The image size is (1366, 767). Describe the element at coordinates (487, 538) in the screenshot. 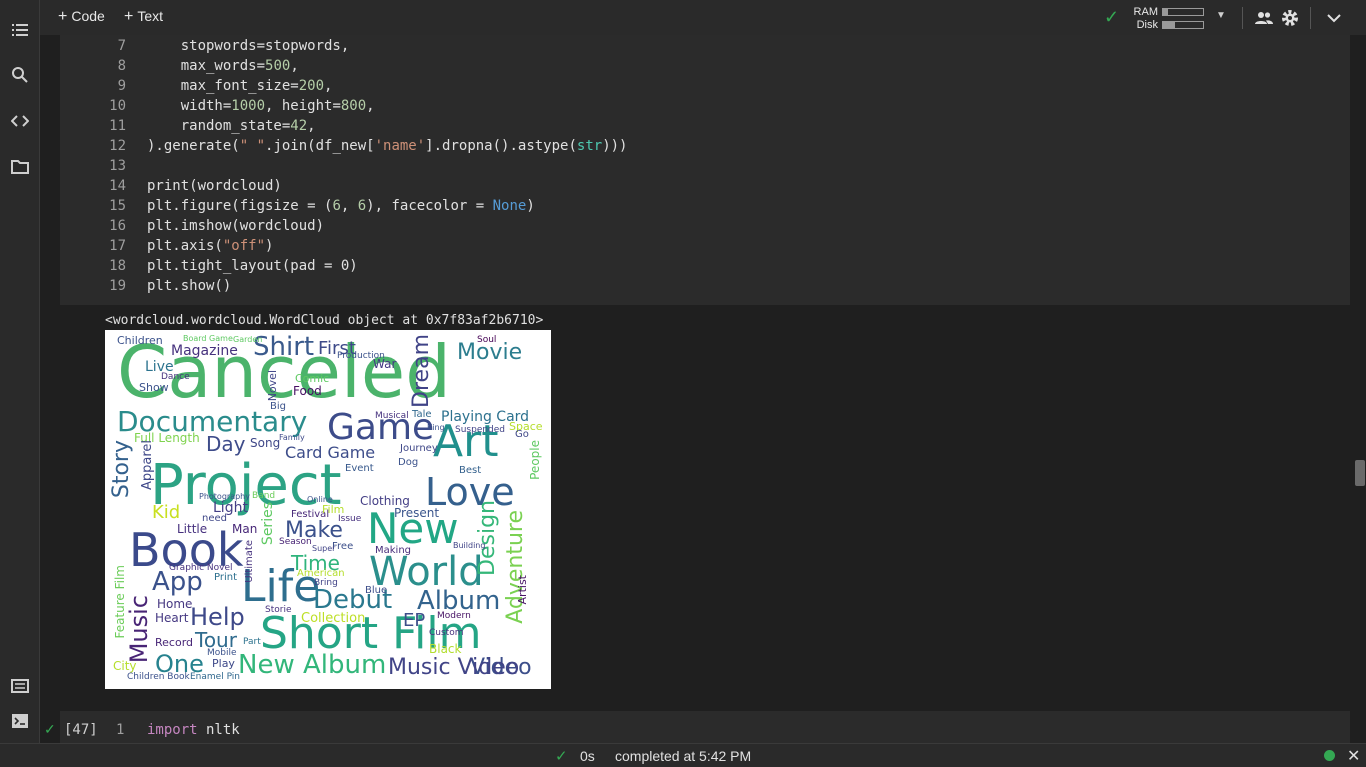

I see `wordcloud-word: Design` at that location.